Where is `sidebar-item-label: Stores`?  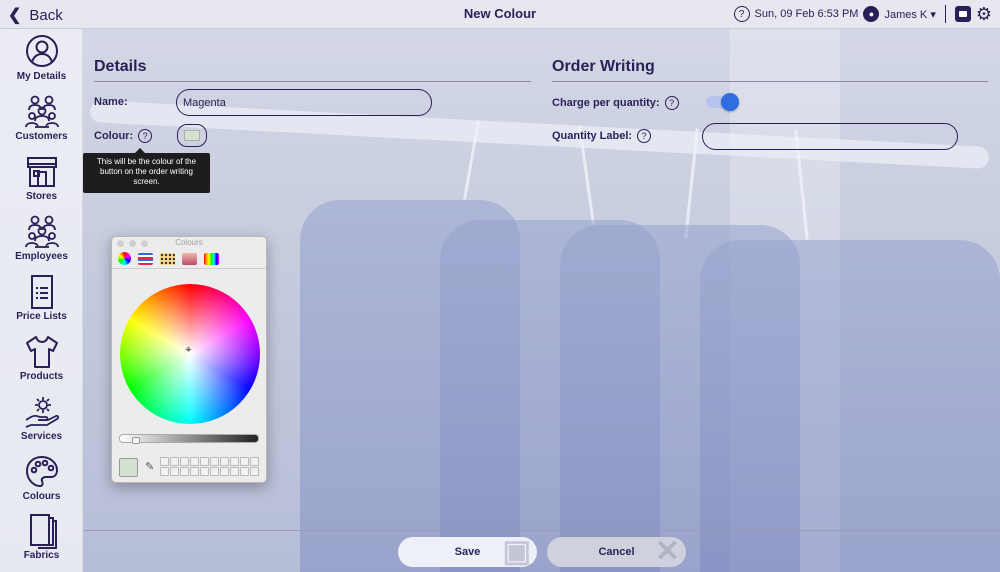
sidebar-item-label: Stores is located at coordinates (41, 196).